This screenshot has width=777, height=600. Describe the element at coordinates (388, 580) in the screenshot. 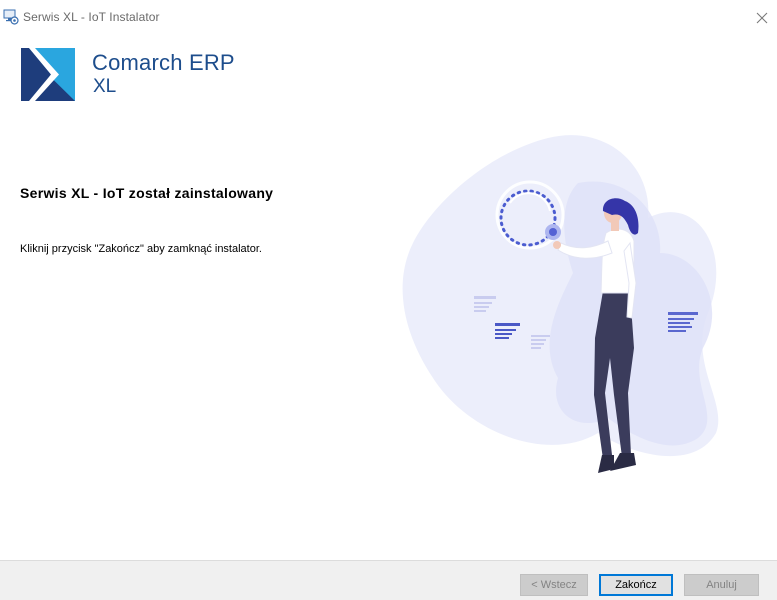

I see `button-bar: < Wstecz Zakończ Anuluj` at that location.